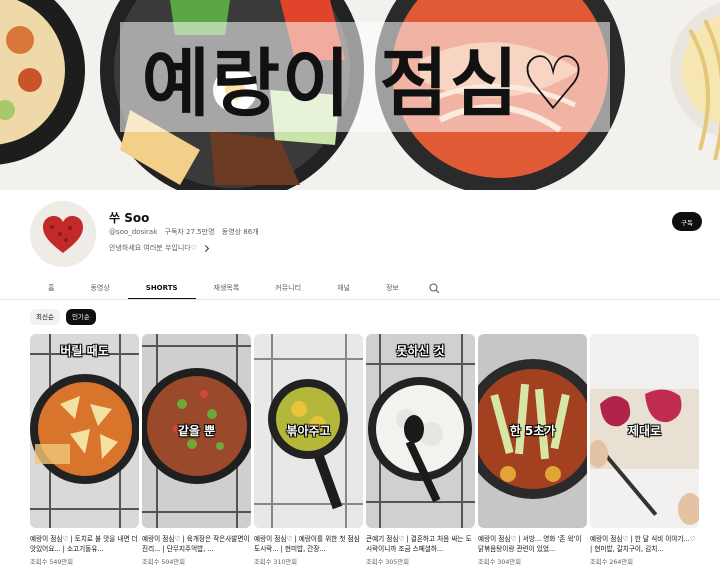 Image resolution: width=720 pixels, height=572 pixels. Describe the element at coordinates (288, 288) in the screenshot. I see `tab-community: 커뮤니티` at that location.